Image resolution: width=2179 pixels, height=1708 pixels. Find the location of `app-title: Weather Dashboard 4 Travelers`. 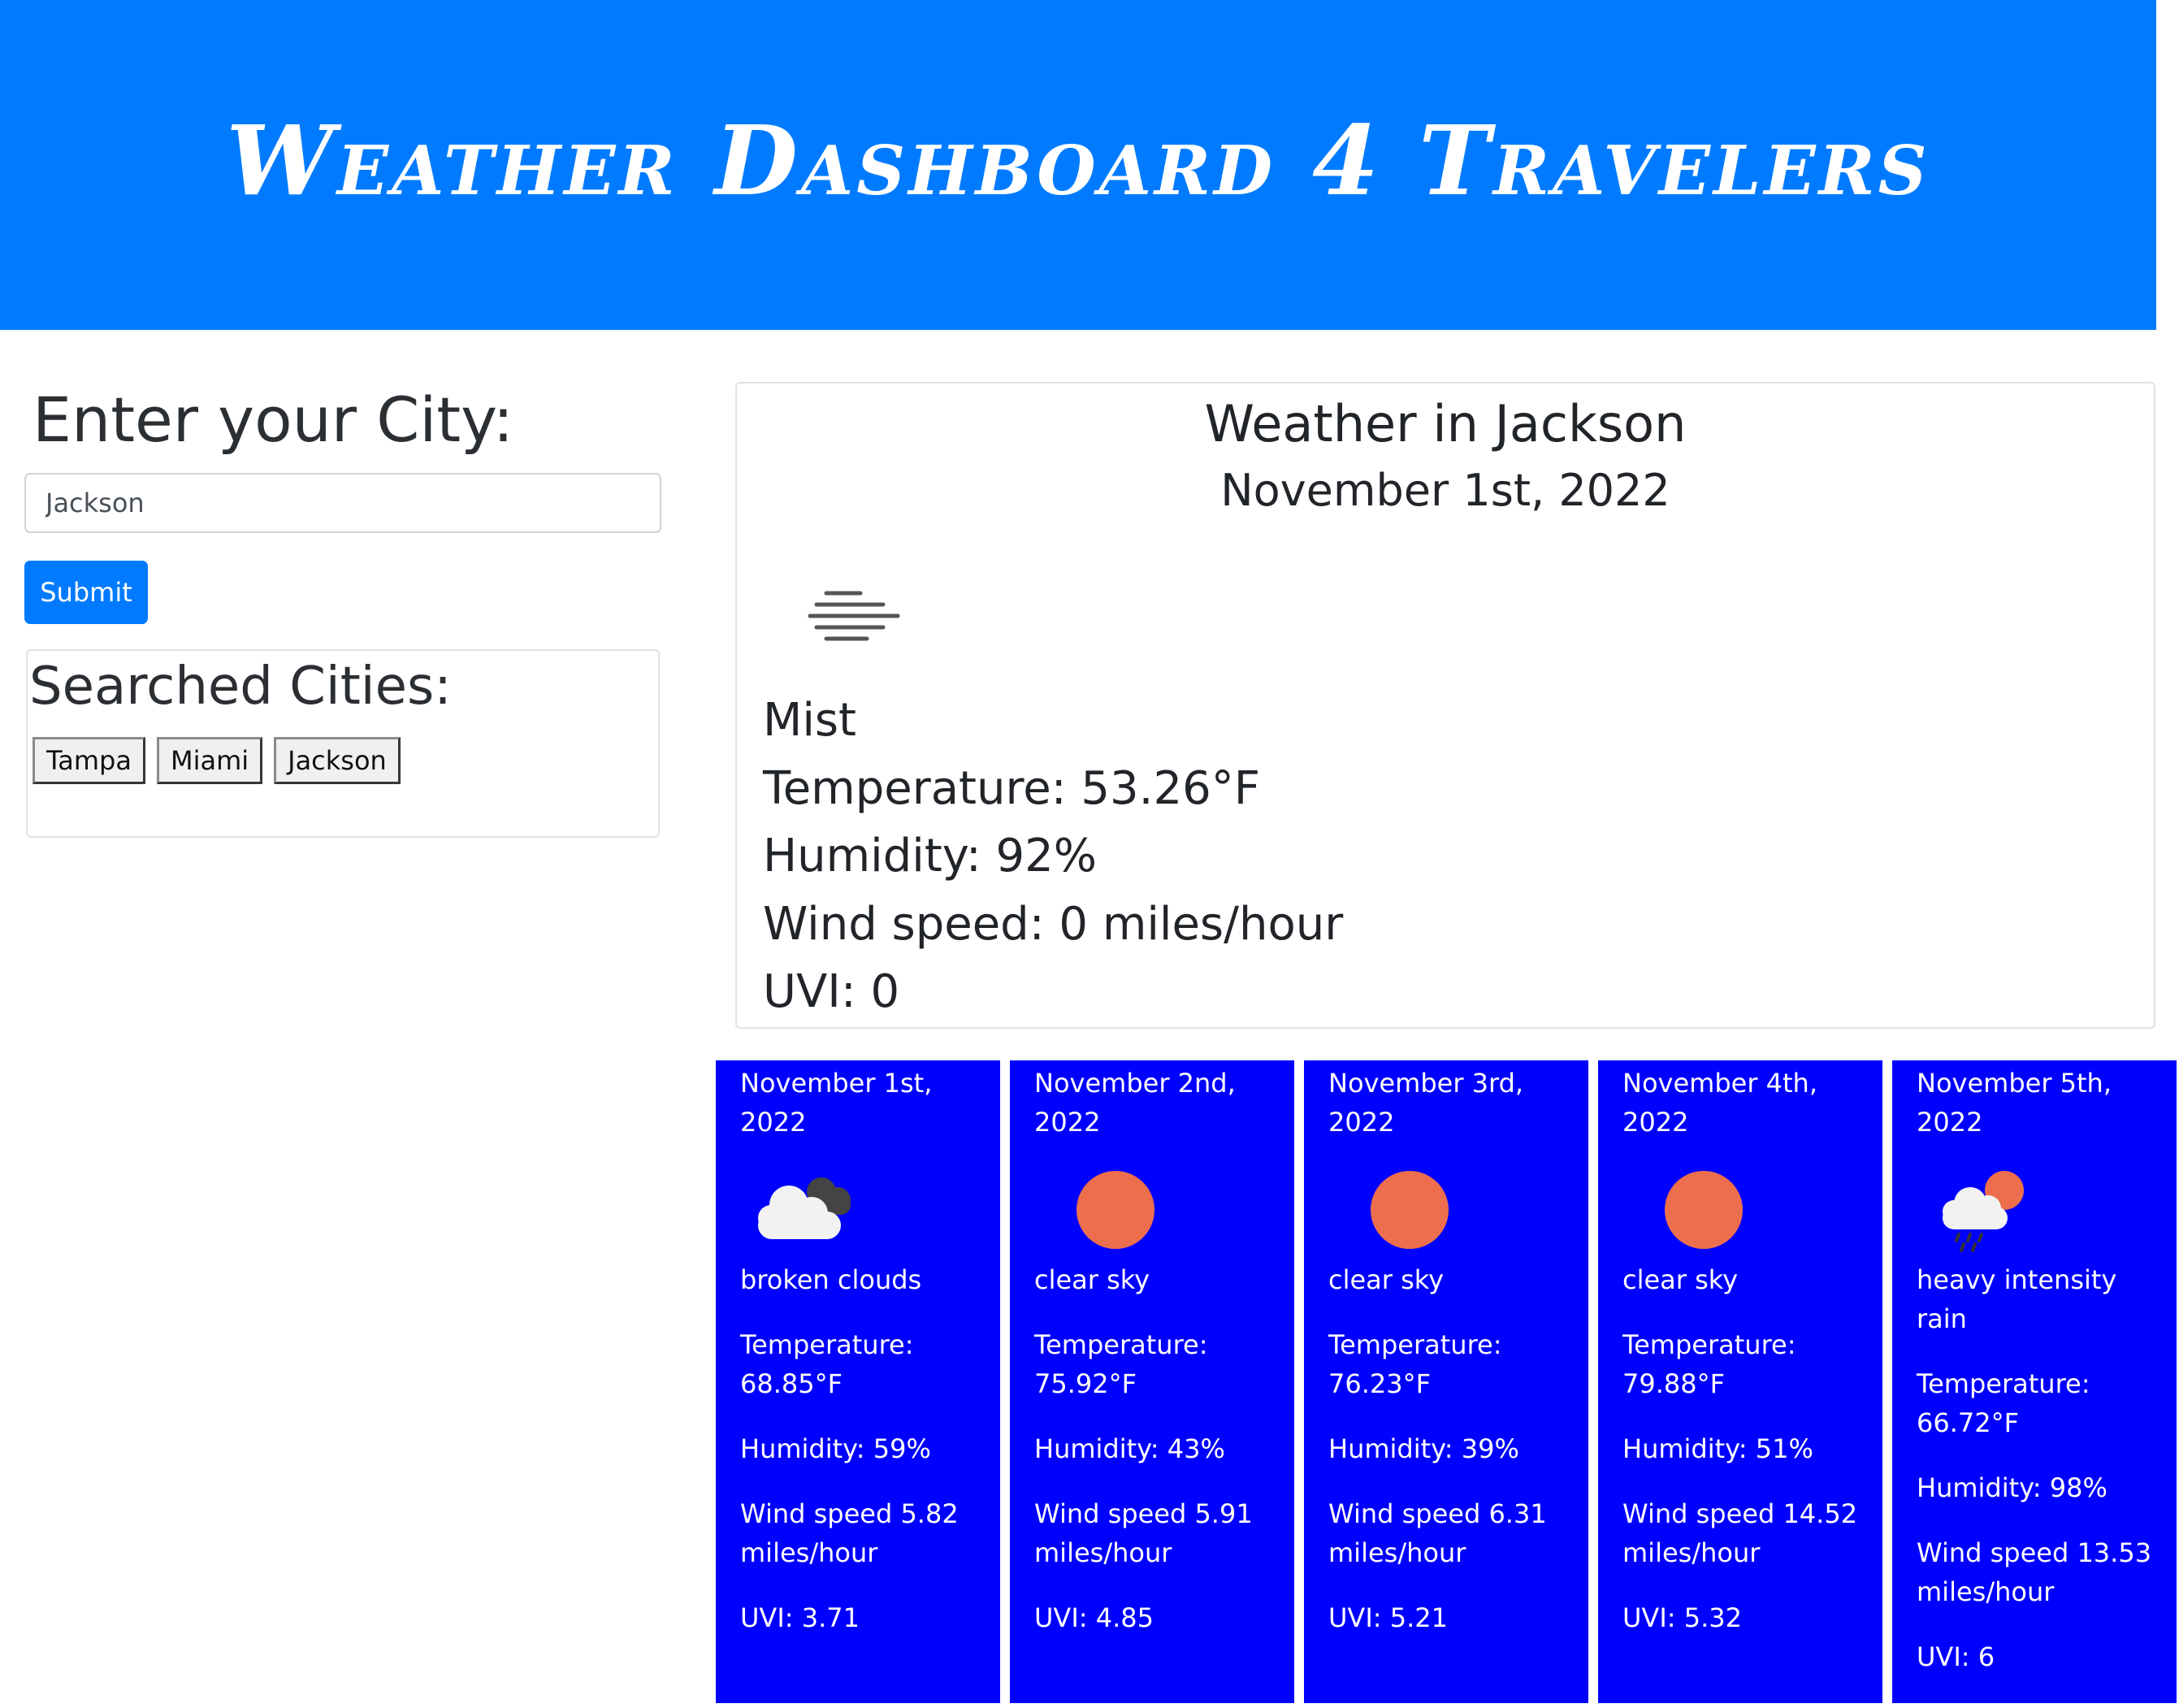

app-title: Weather Dashboard 4 Travelers is located at coordinates (1078, 160).